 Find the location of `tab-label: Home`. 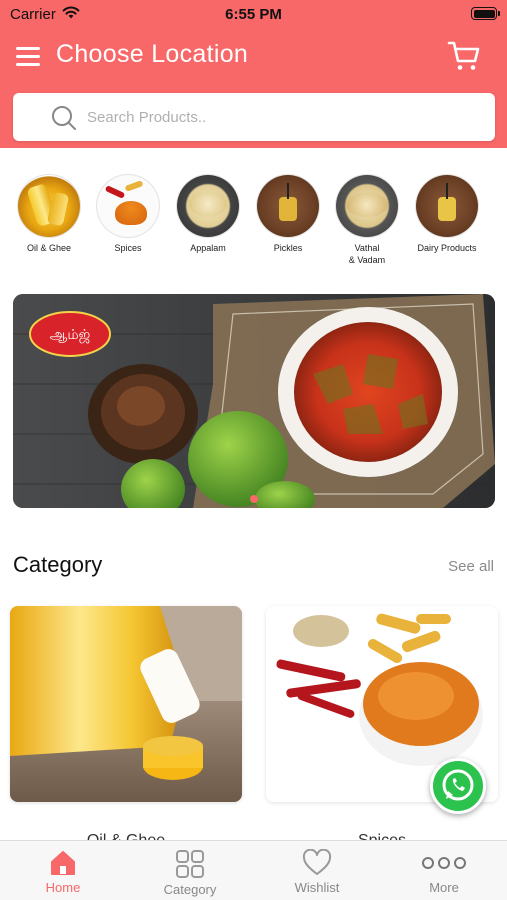

tab-label: Home is located at coordinates (63, 887).